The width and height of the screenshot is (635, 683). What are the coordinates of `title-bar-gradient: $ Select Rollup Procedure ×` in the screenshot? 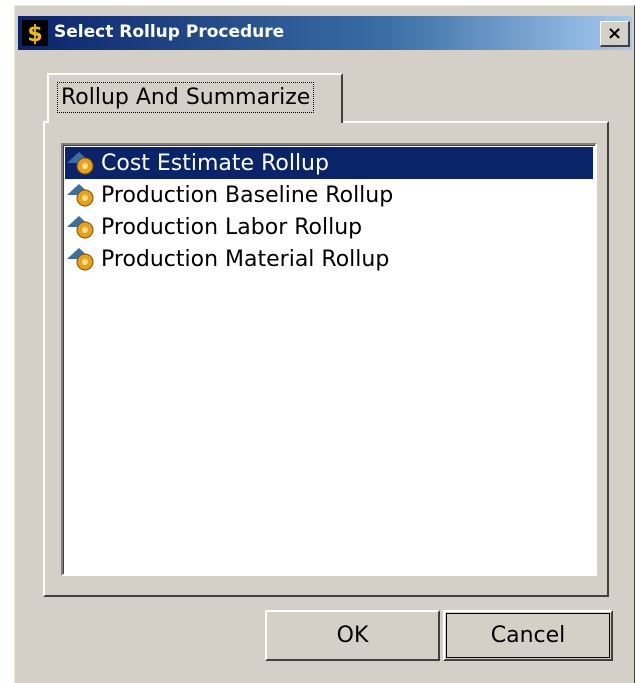 It's located at (325, 33).